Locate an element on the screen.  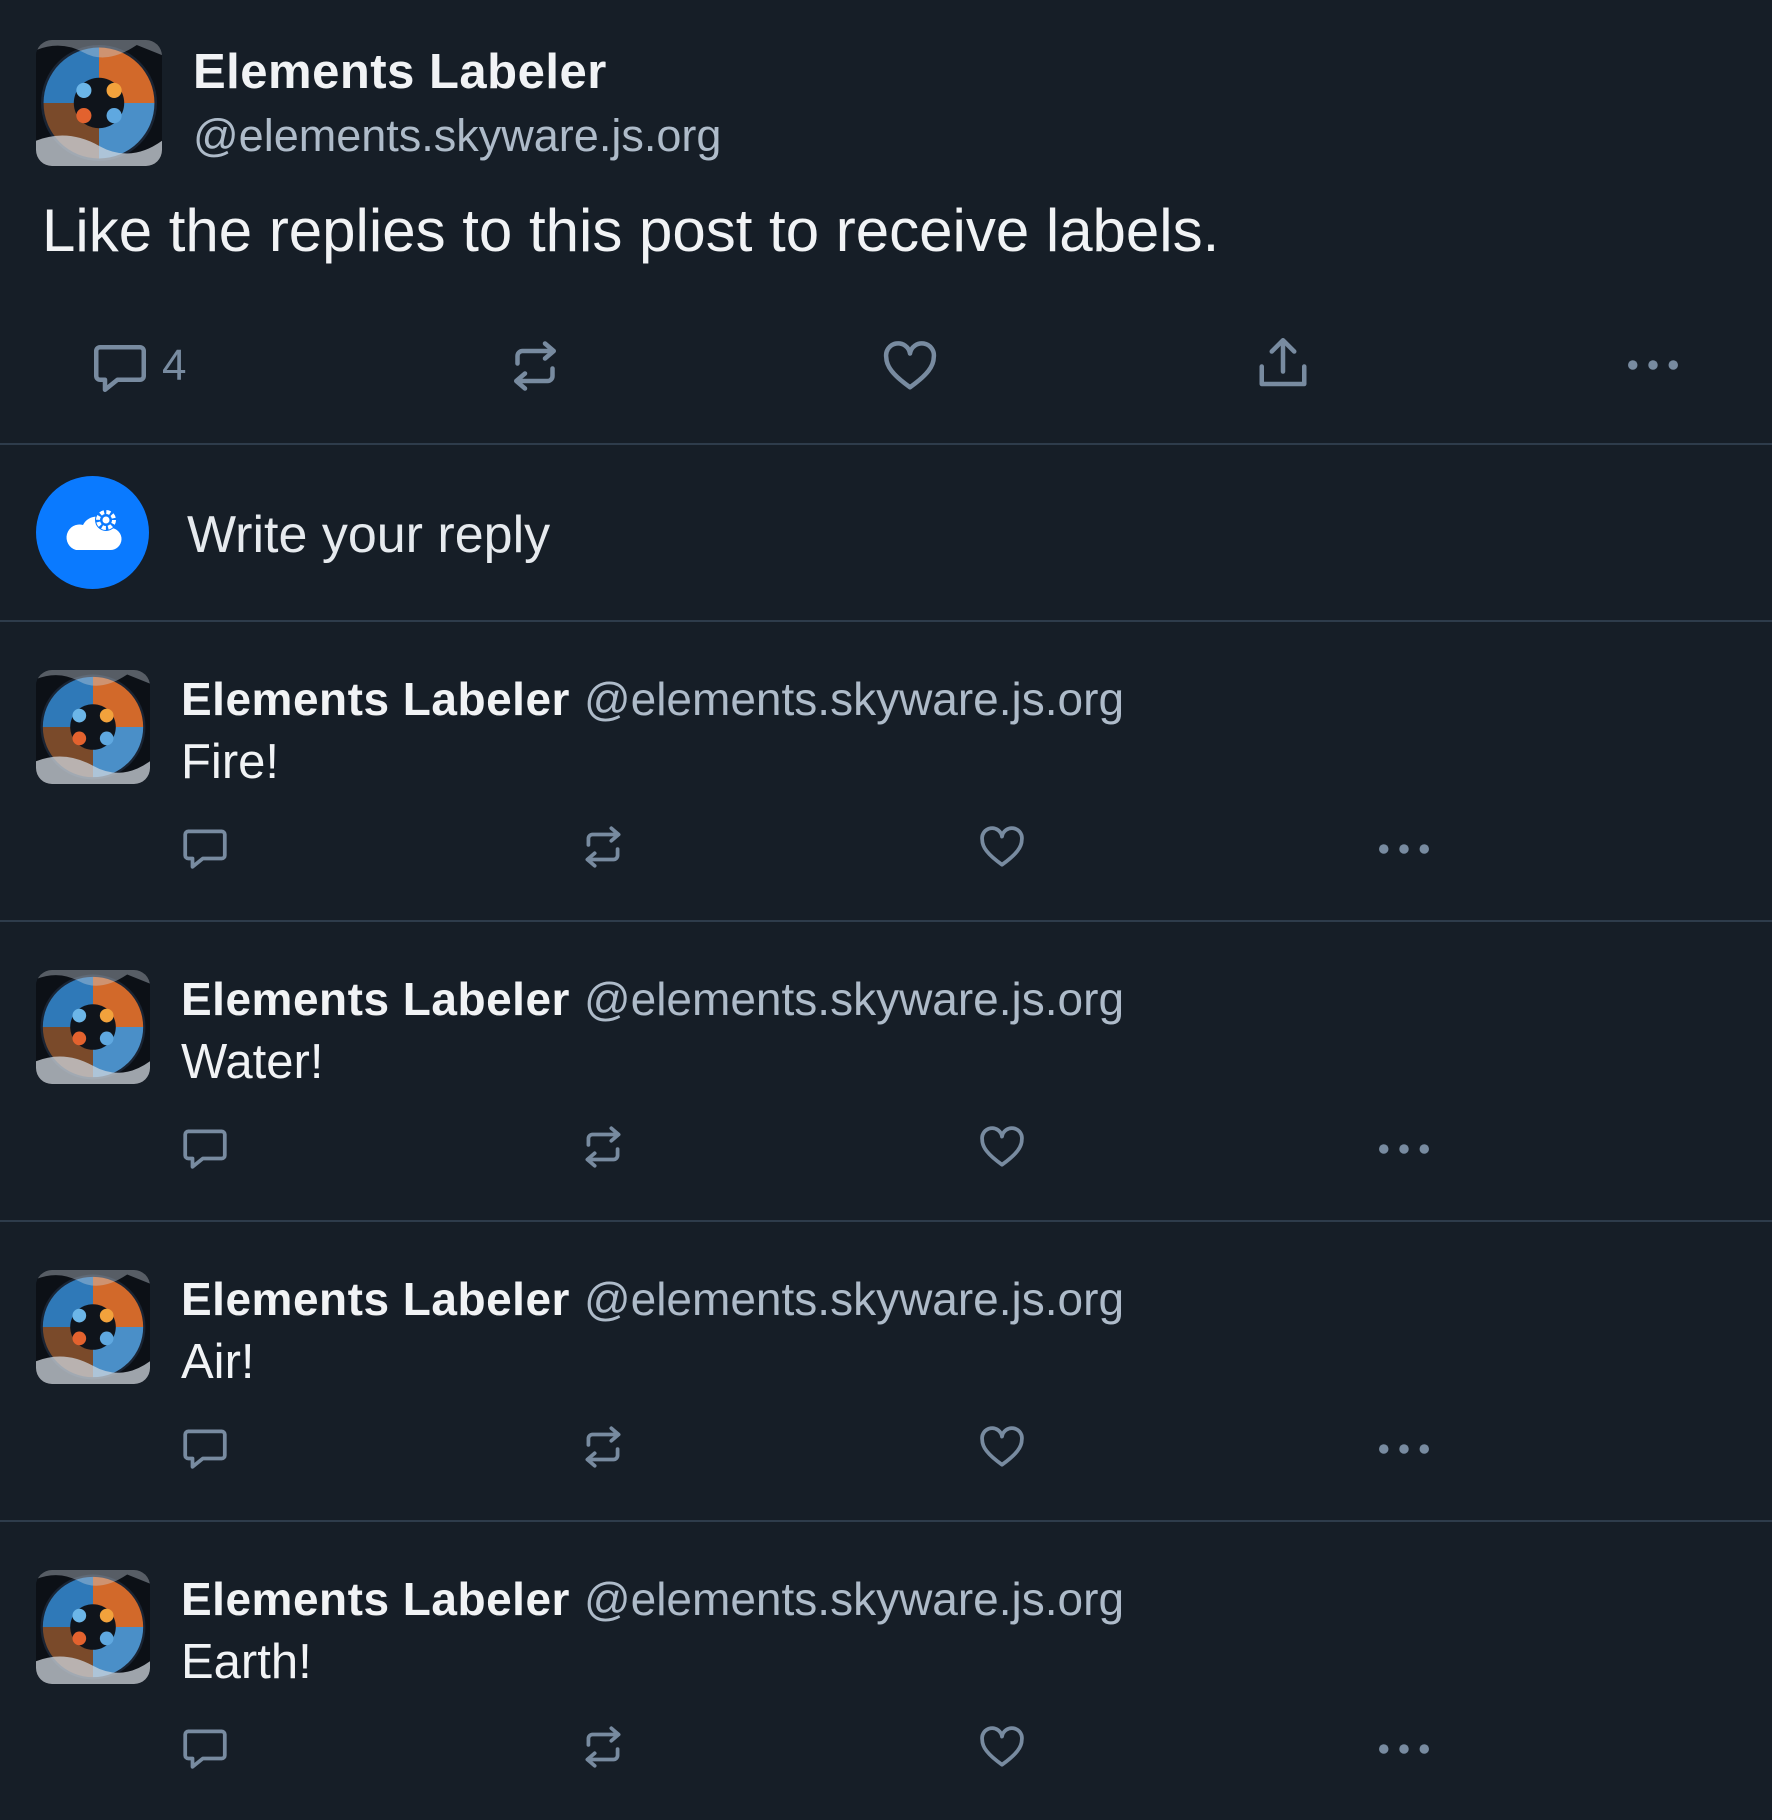
reply-count: 4 is located at coordinates (174, 365).